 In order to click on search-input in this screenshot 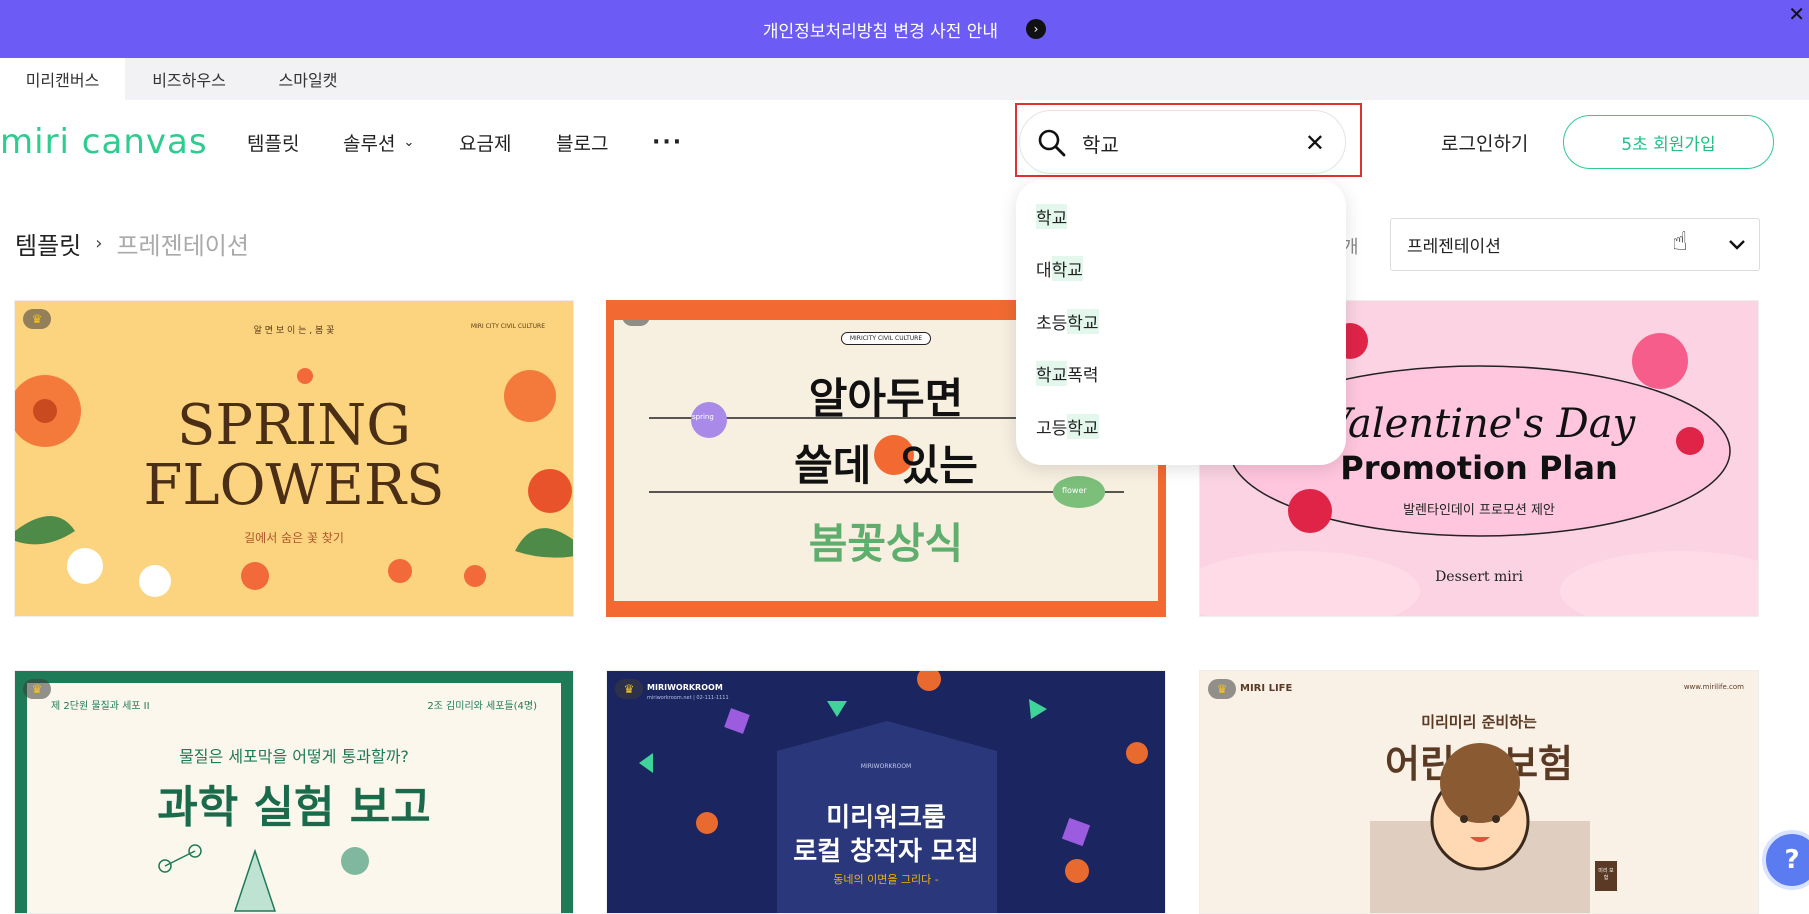, I will do `click(1190, 143)`.